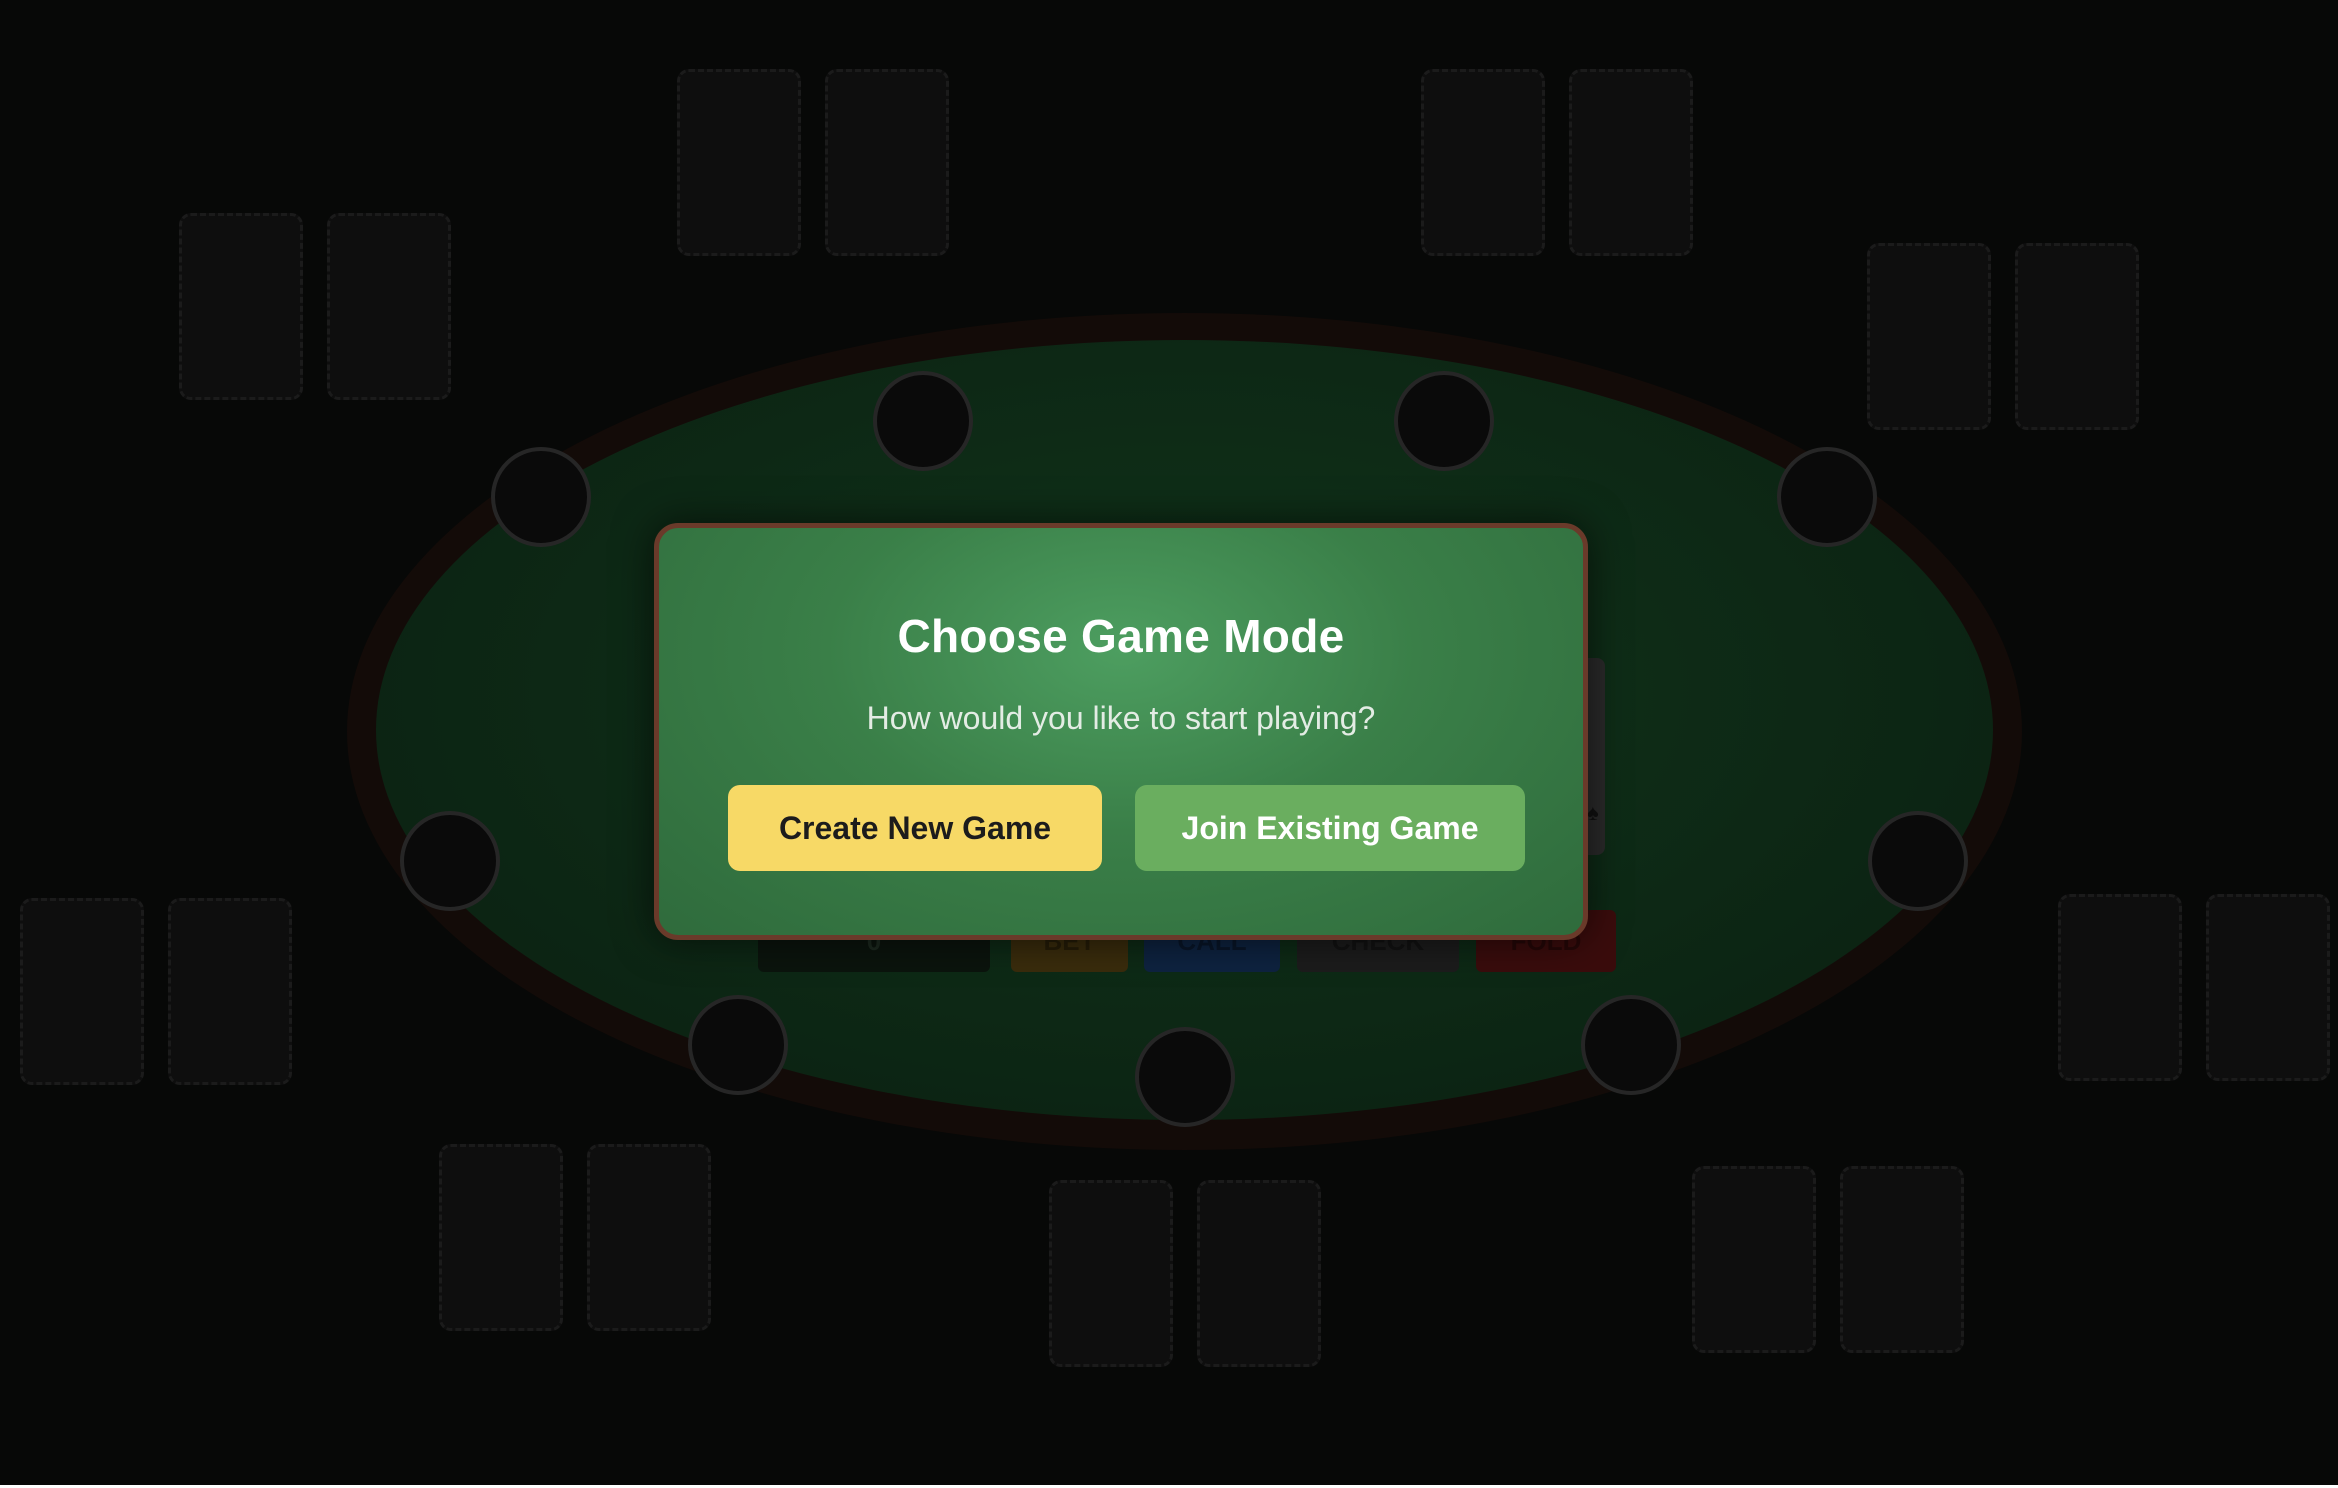 Image resolution: width=2338 pixels, height=1488 pixels. Describe the element at coordinates (1330, 828) in the screenshot. I see `join-existing-game-button: Join Existing Game` at that location.